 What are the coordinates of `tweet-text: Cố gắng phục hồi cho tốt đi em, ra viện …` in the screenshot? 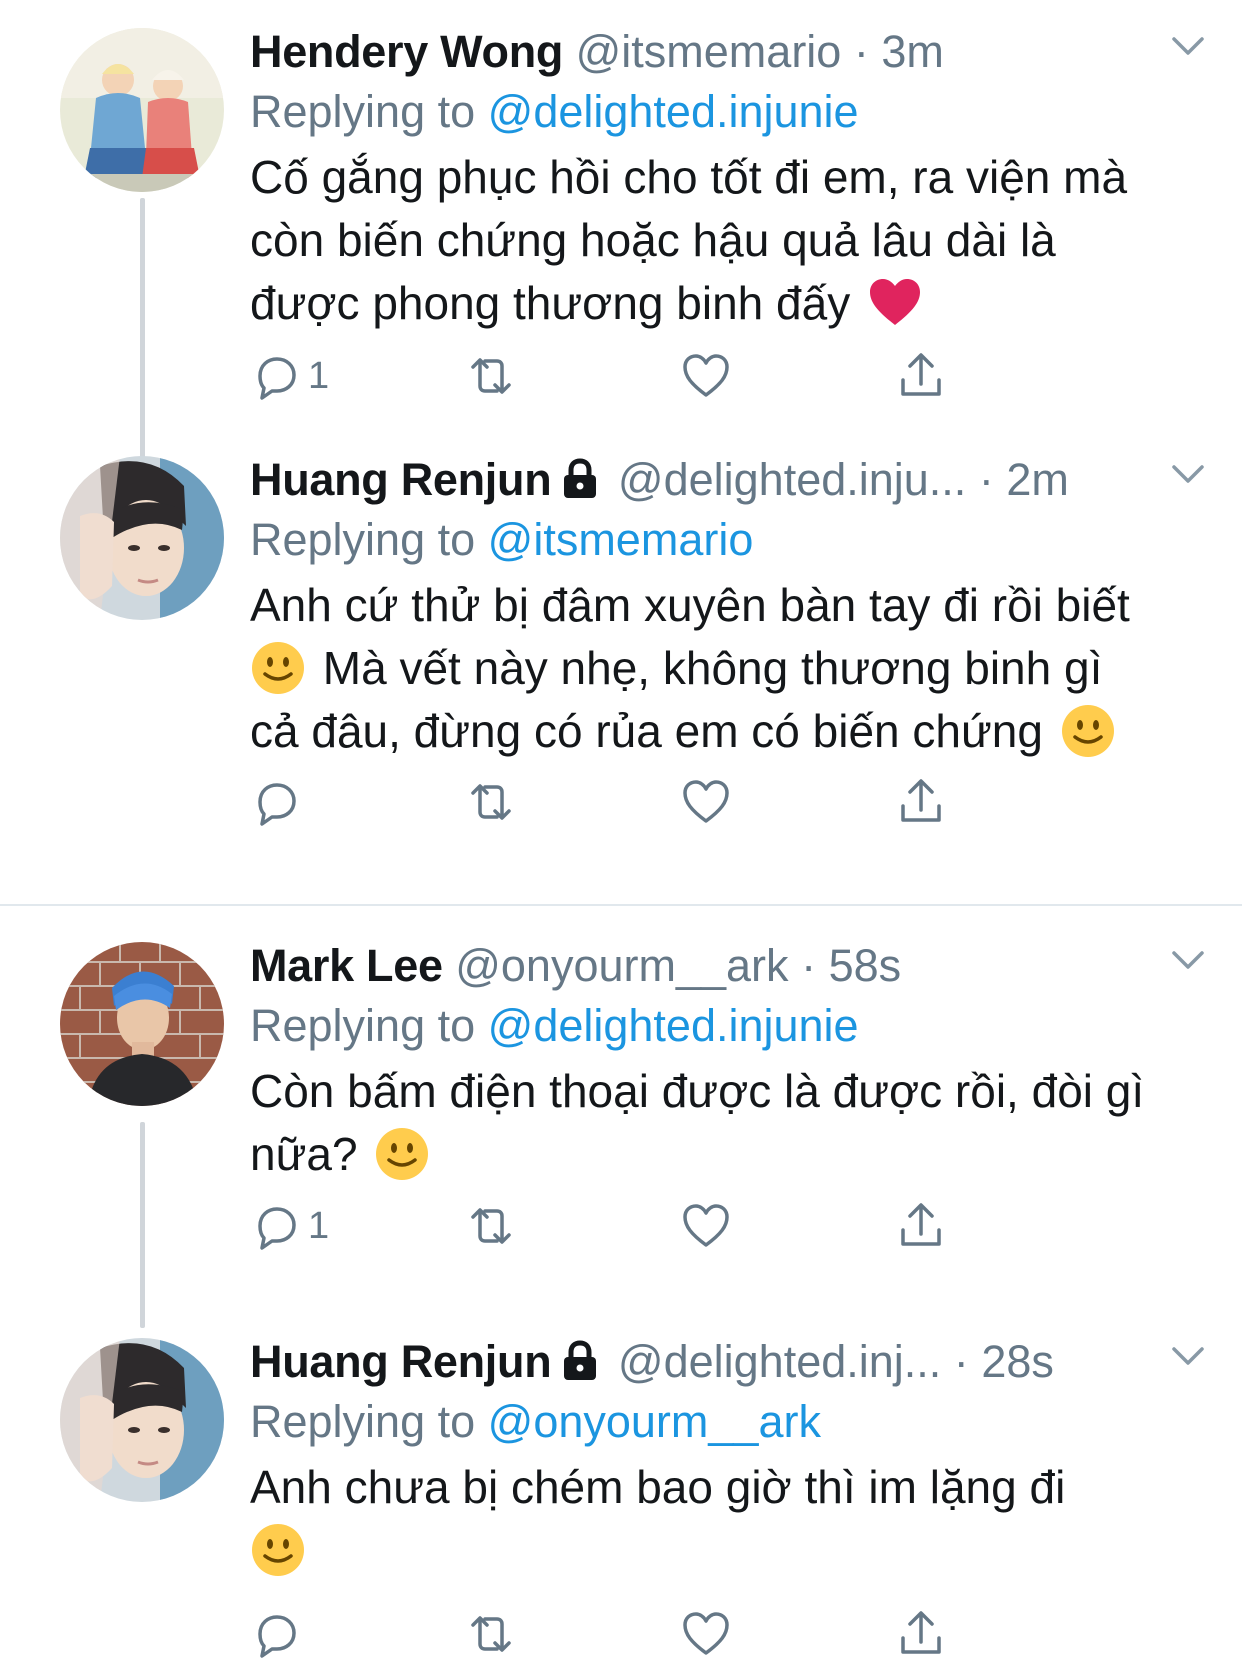 It's located at (725, 240).